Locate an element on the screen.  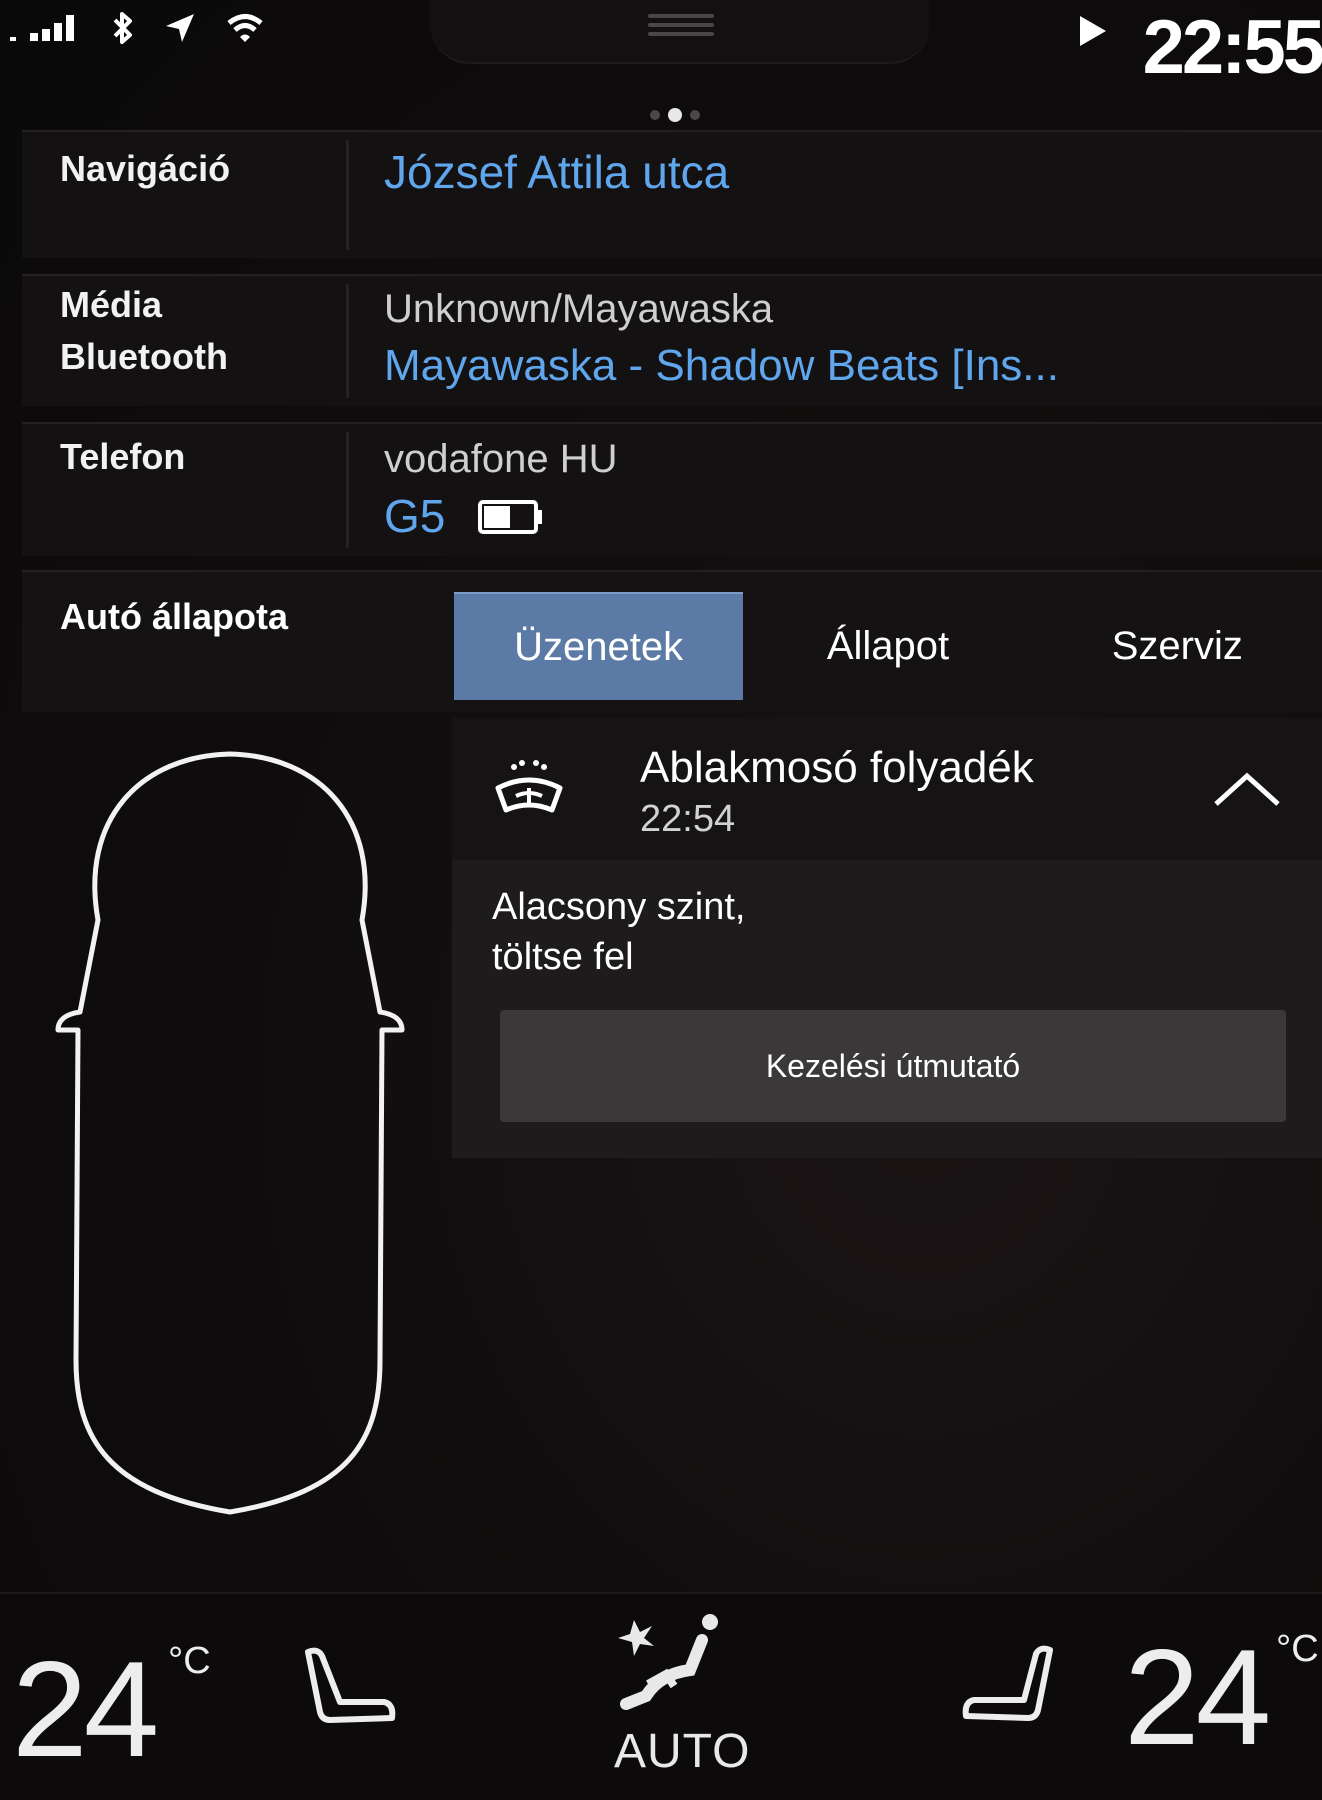
message-body-line2: töltse fel is located at coordinates (563, 957).